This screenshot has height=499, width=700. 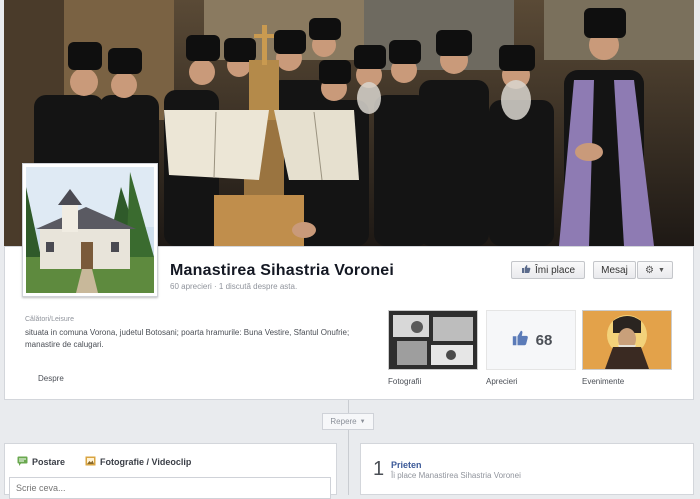 I want to click on gear-icon: ⚙, so click(x=650, y=270).